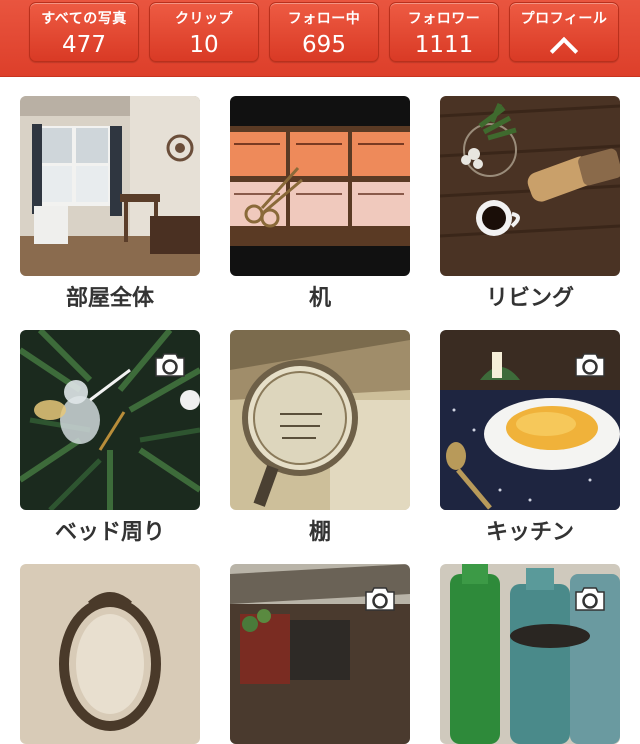 The height and width of the screenshot is (744, 640). Describe the element at coordinates (319, 298) in the screenshot. I see `category-label: 机` at that location.